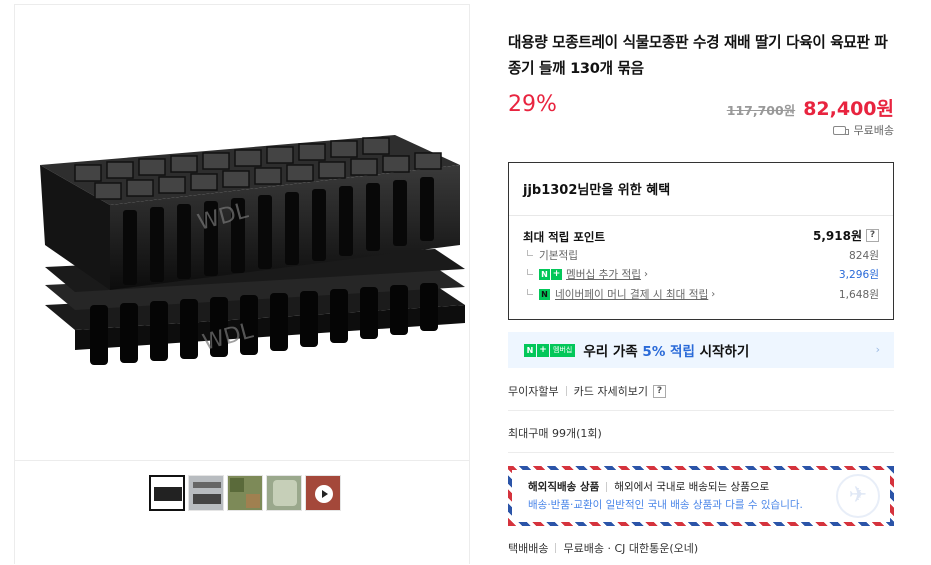 Image resolution: width=931 pixels, height=565 pixels. Describe the element at coordinates (858, 496) in the screenshot. I see `airplane-stamp-icon: ✈` at that location.